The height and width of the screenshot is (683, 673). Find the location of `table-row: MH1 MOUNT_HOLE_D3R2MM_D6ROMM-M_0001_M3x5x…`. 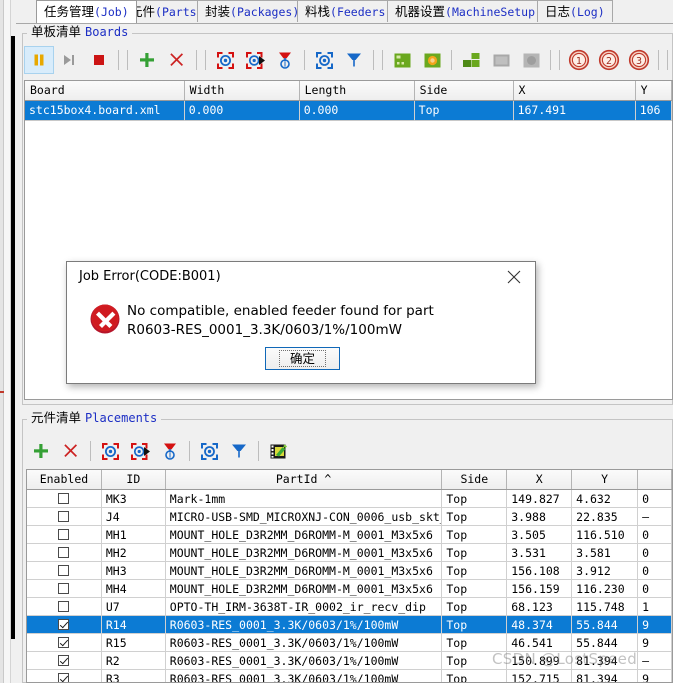

table-row: MH1 MOUNT_HOLE_D3R2MM_D6ROMM-M_0001_M3x5x… is located at coordinates (349, 535).